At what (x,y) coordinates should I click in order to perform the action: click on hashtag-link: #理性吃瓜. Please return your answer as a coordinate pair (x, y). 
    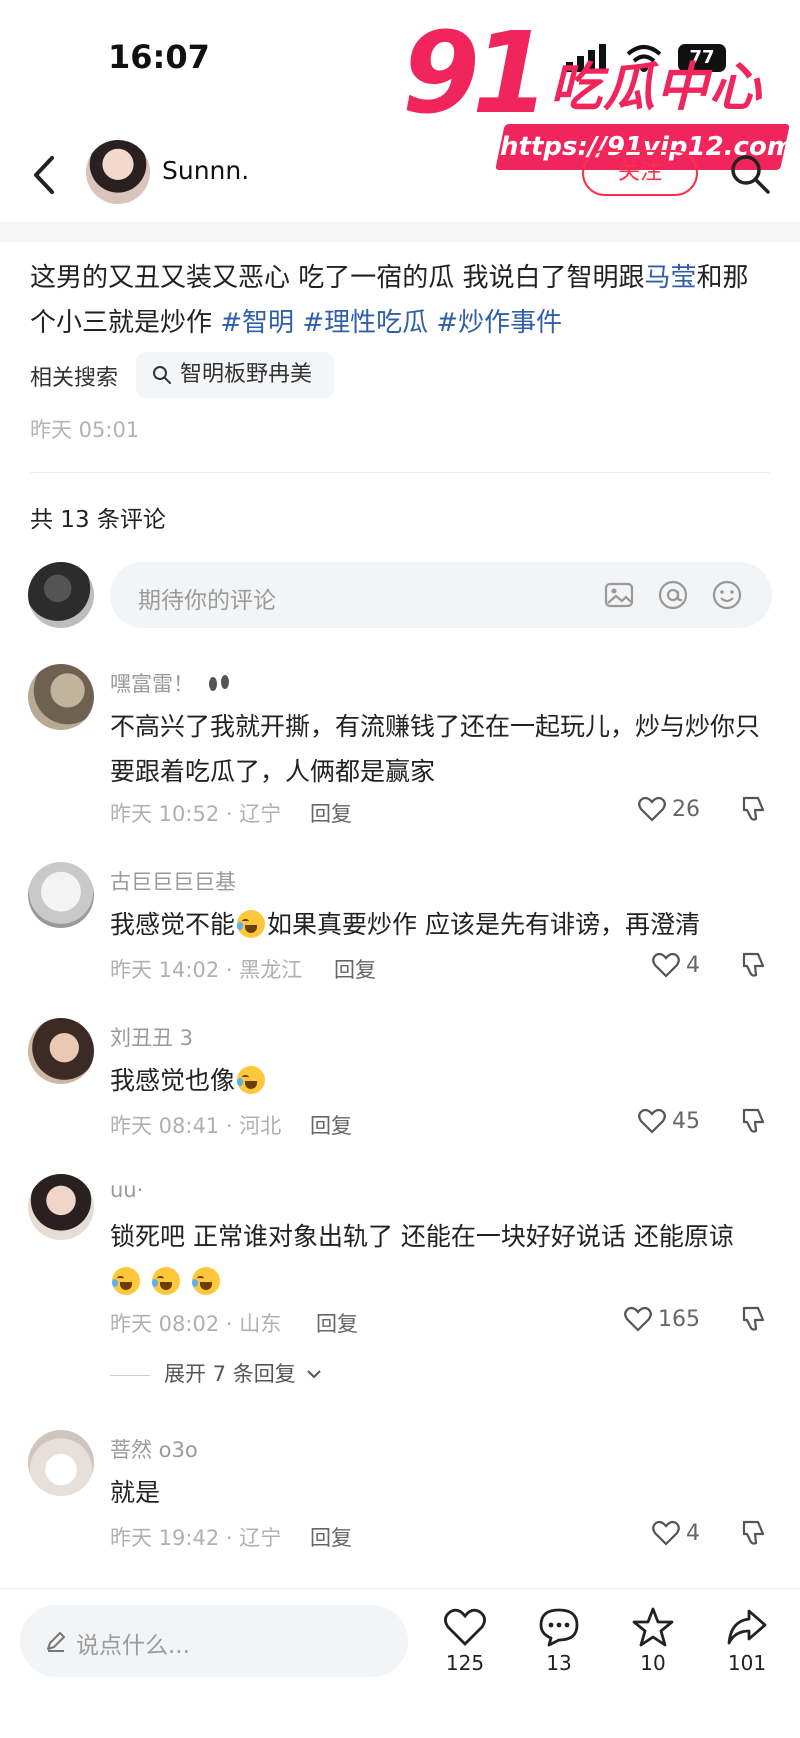
    Looking at the image, I should click on (365, 323).